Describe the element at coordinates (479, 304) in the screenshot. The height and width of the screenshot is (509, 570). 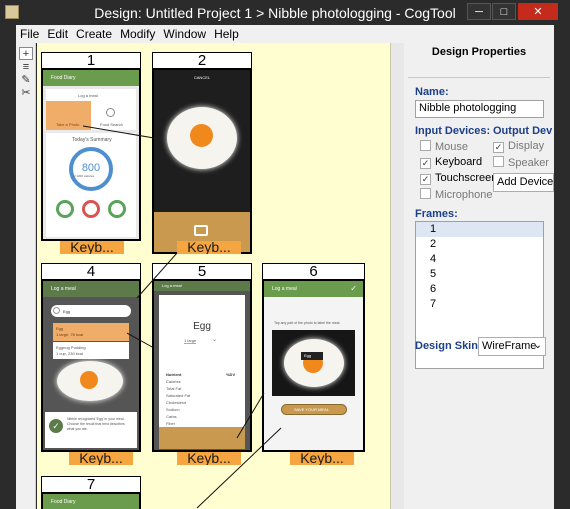
I see `frame-list-item: 7` at that location.